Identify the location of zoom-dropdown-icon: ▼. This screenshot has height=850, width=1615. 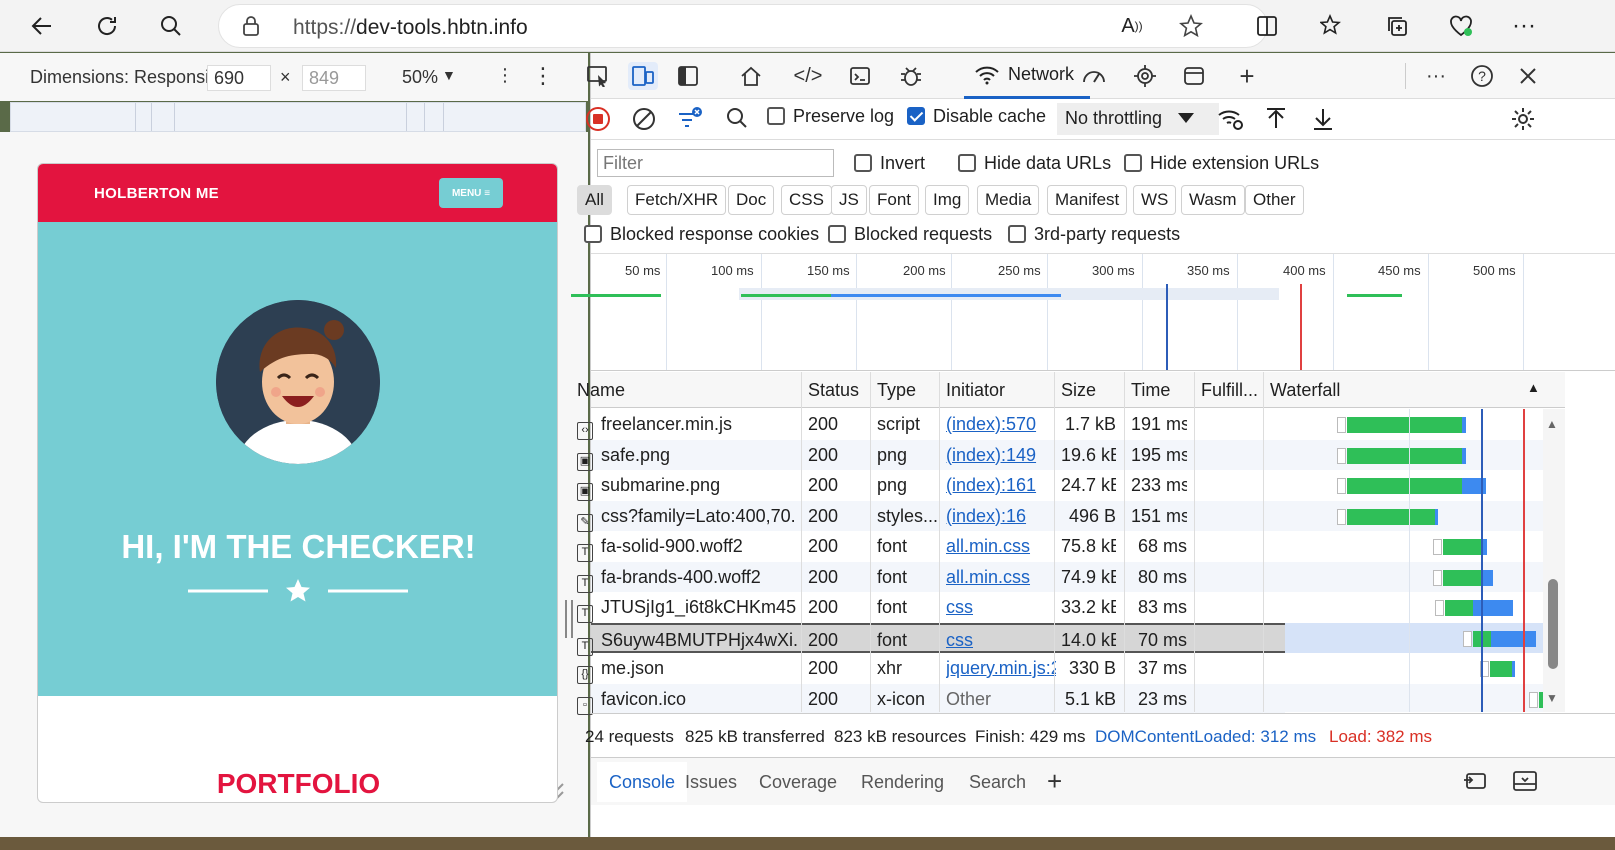
(449, 75).